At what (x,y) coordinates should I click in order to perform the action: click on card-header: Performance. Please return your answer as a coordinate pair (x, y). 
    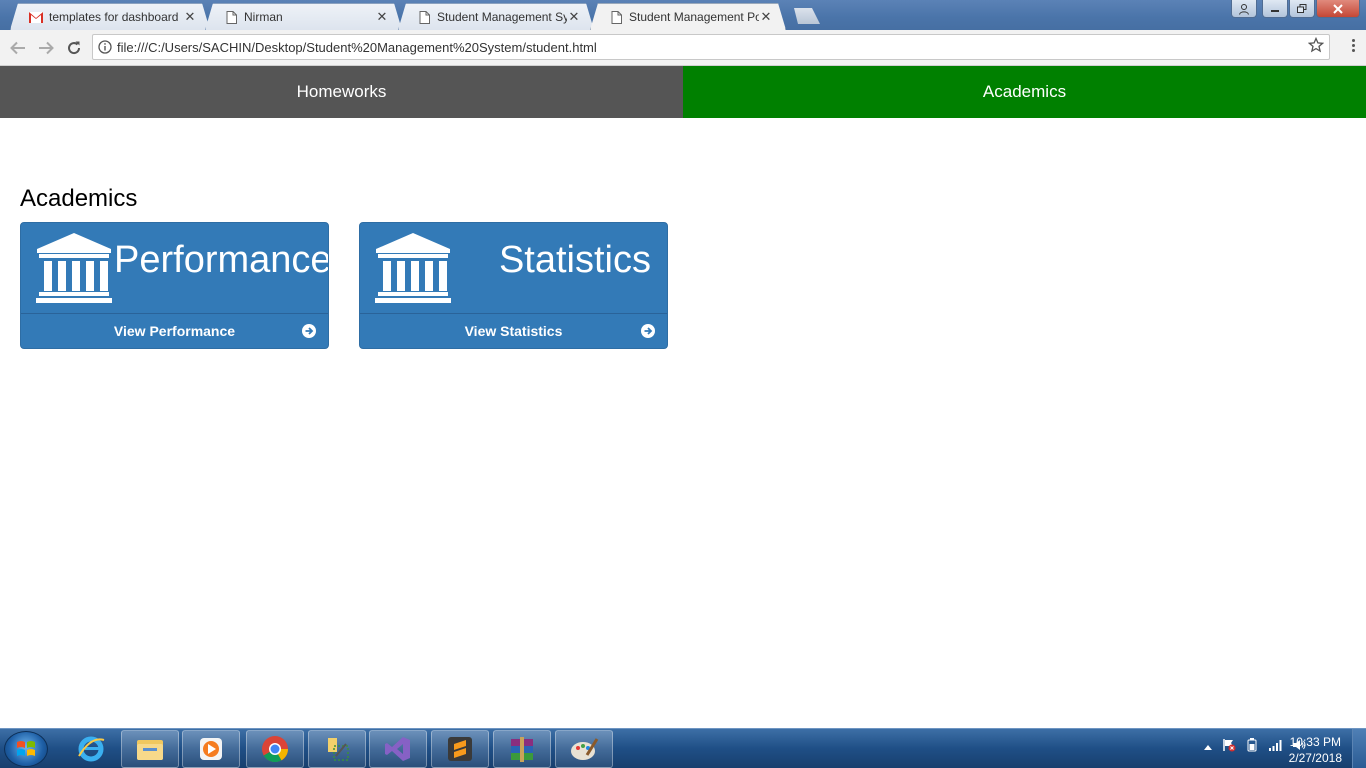
    Looking at the image, I should click on (174, 269).